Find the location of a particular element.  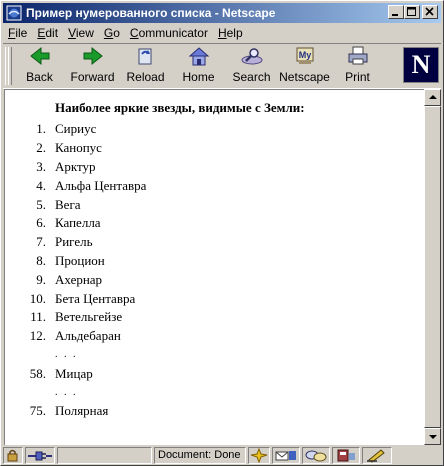

lock-icon is located at coordinates (12, 455).